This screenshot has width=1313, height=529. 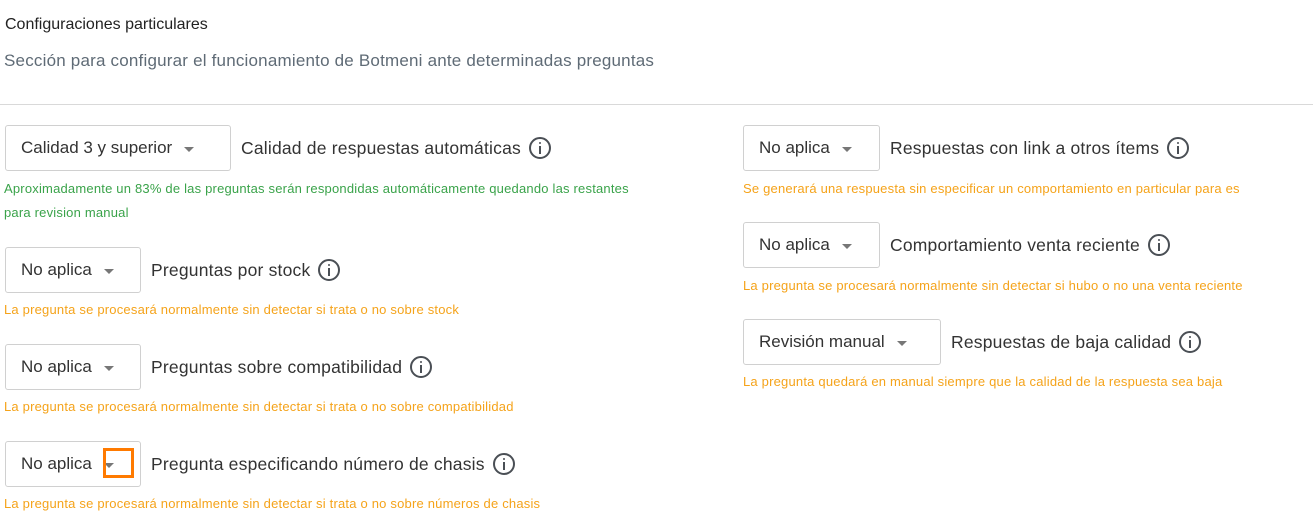 I want to click on chasis-select-value: No aplica, so click(x=56, y=463).